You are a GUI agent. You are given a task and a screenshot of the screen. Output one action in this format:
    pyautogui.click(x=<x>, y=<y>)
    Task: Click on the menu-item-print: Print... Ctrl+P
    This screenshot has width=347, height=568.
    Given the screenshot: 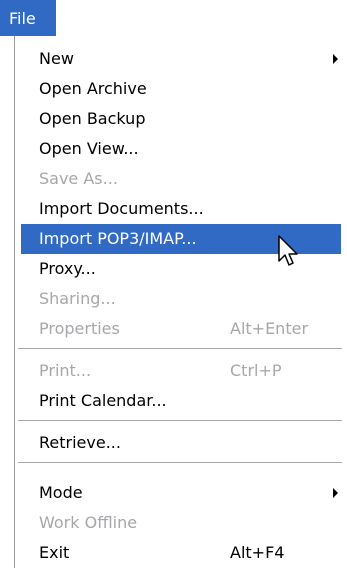 What is the action you would take?
    pyautogui.click(x=181, y=371)
    